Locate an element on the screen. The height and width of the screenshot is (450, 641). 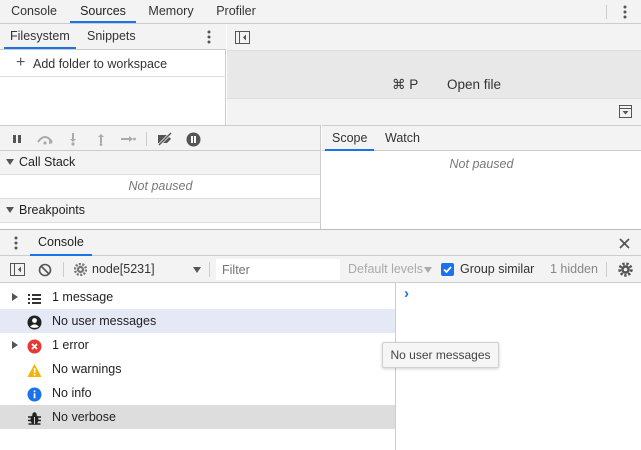
sidebar-item-label: 1 message is located at coordinates (83, 297).